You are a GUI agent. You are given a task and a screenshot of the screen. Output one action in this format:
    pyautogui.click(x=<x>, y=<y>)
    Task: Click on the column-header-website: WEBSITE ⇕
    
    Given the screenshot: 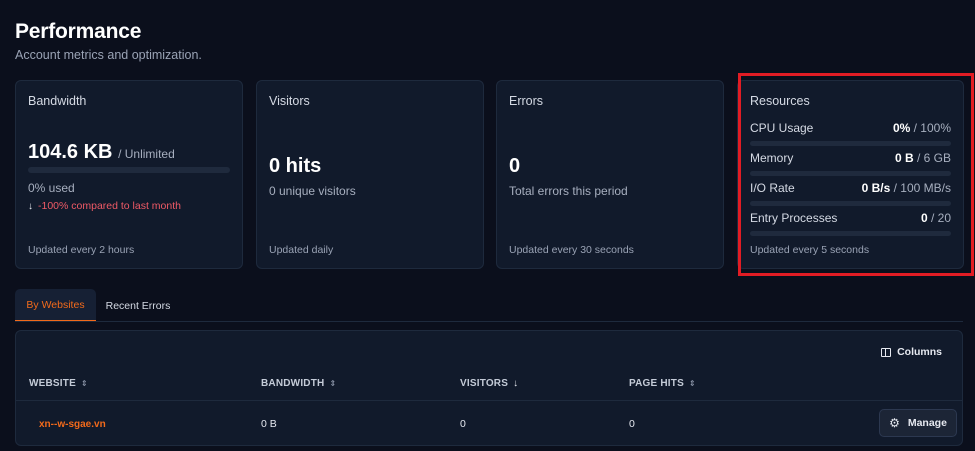 What is the action you would take?
    pyautogui.click(x=58, y=383)
    